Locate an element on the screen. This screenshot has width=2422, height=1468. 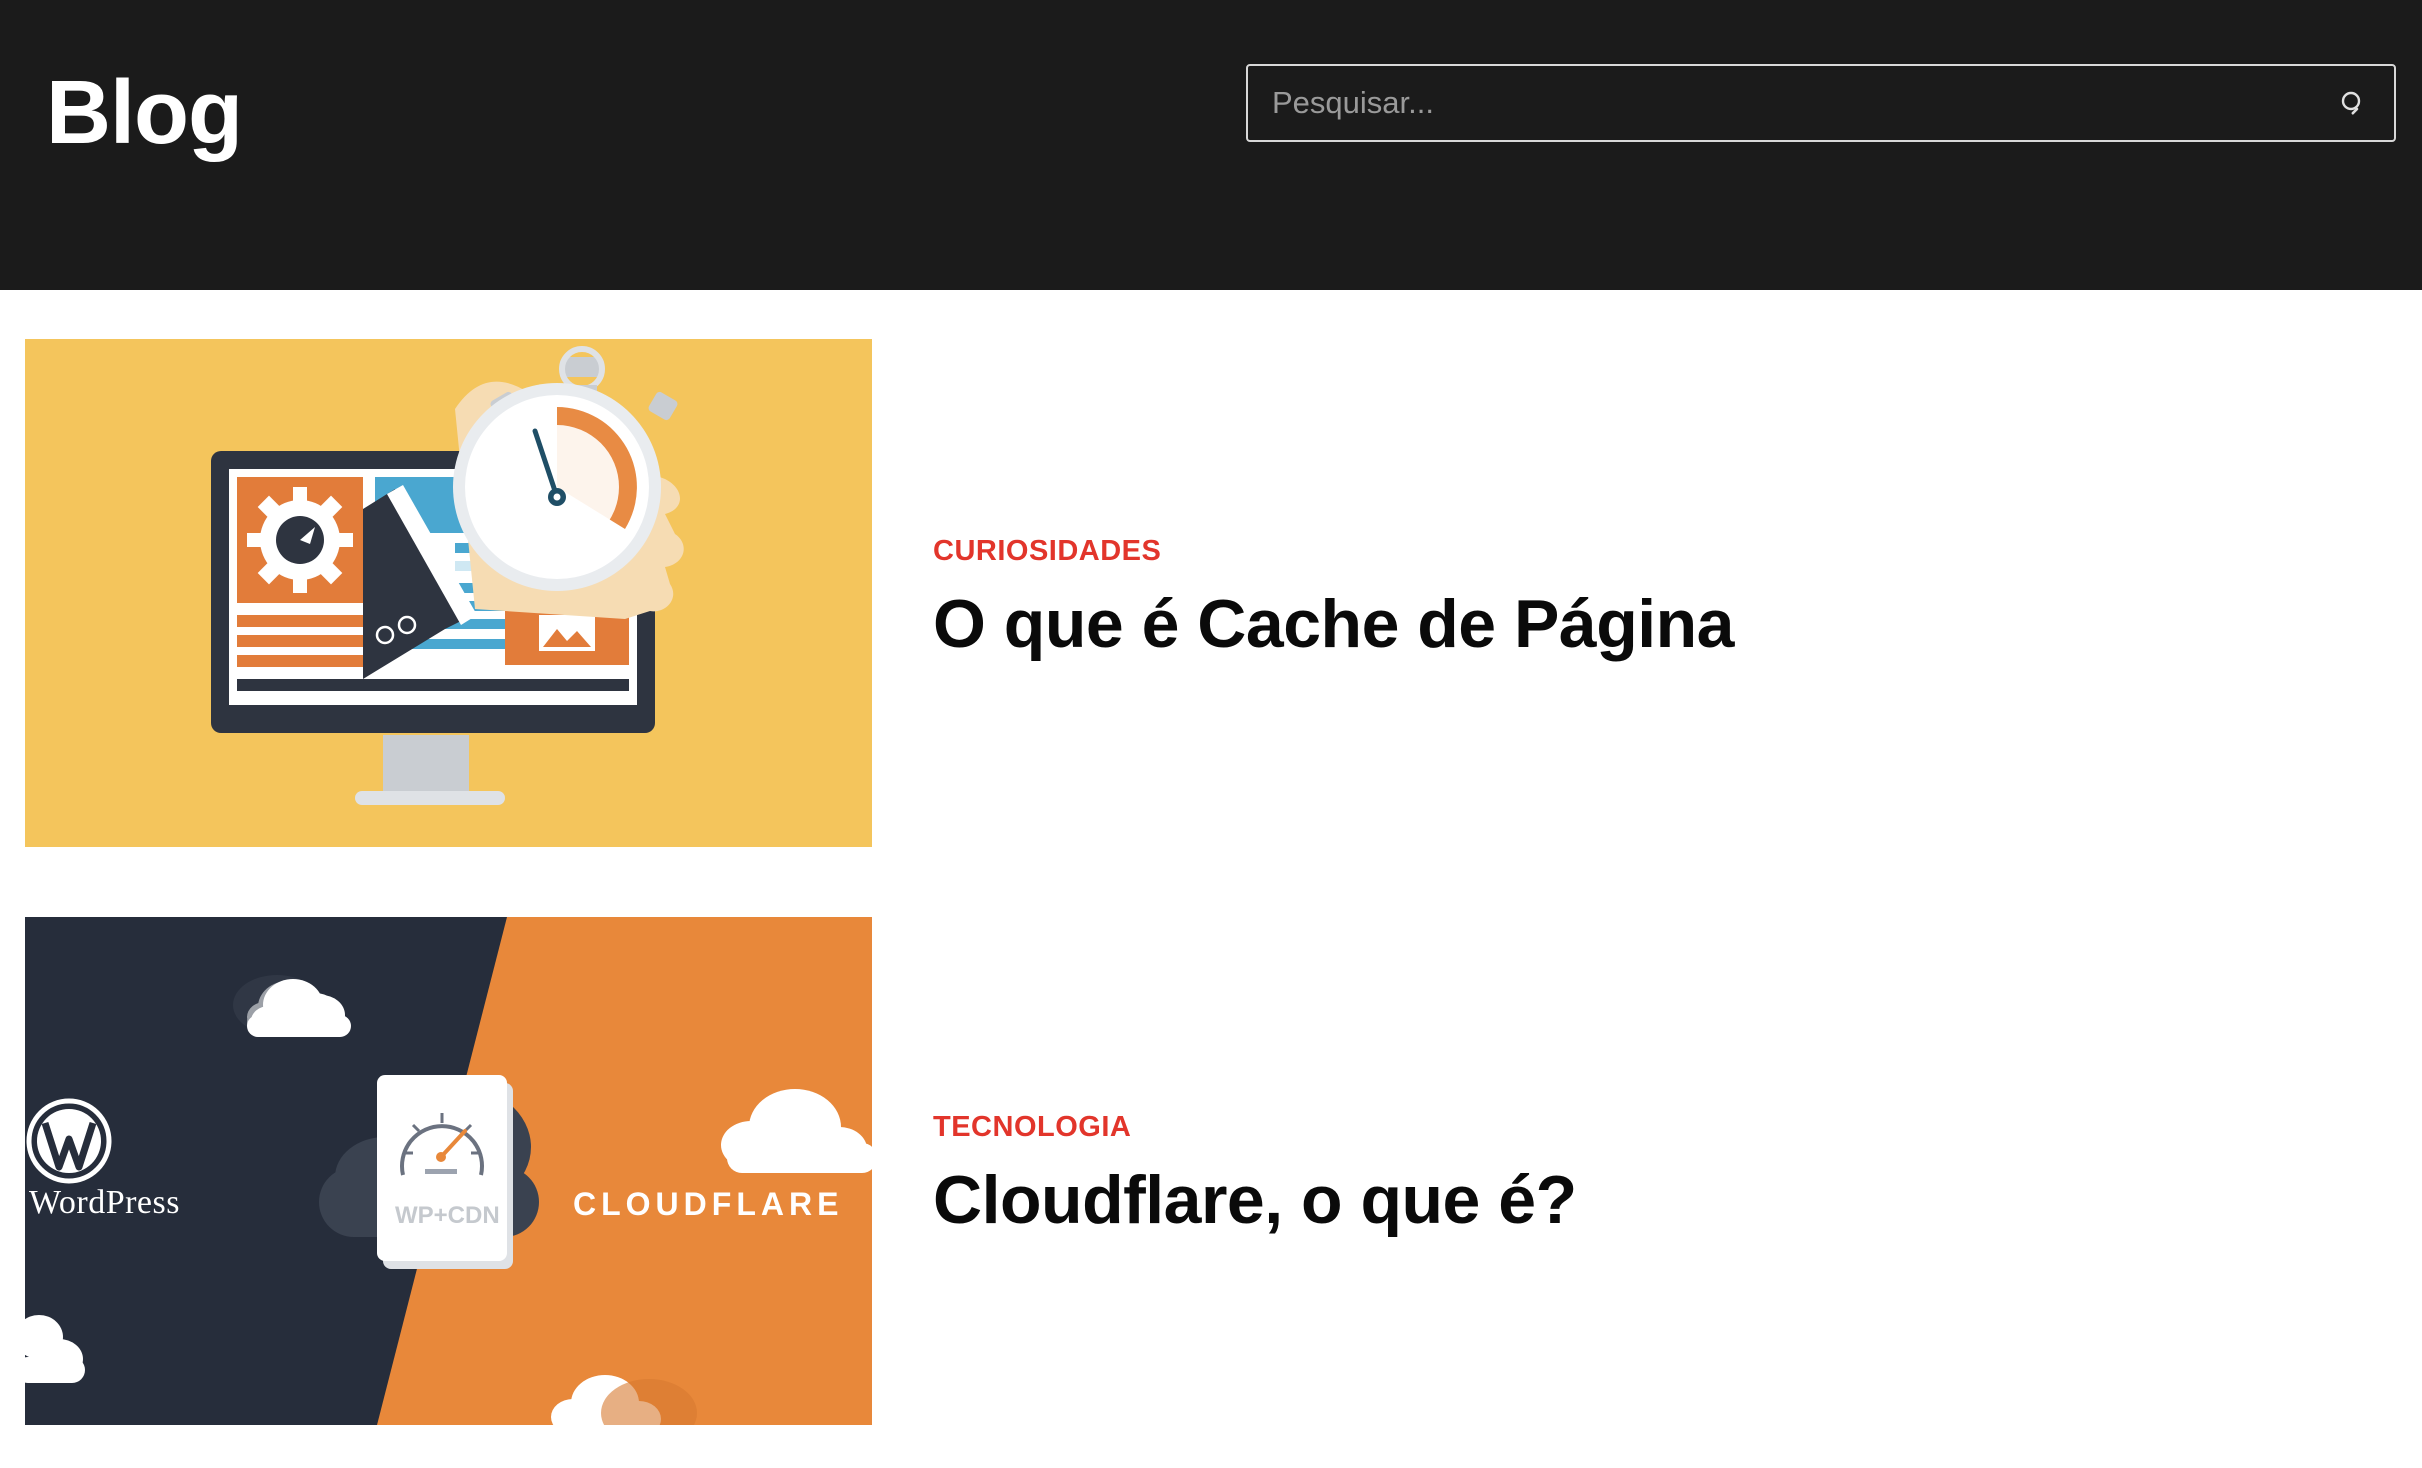
search-button is located at coordinates (2353, 103).